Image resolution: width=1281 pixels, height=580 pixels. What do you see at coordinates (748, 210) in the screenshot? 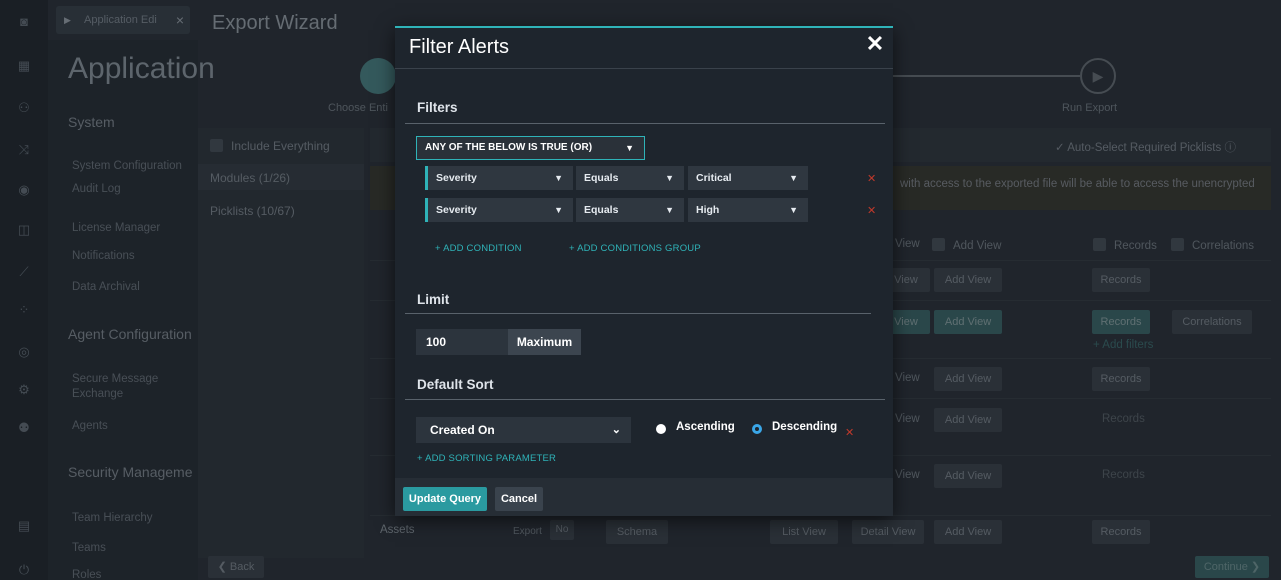
I see `condition-value-select: High ▼` at bounding box center [748, 210].